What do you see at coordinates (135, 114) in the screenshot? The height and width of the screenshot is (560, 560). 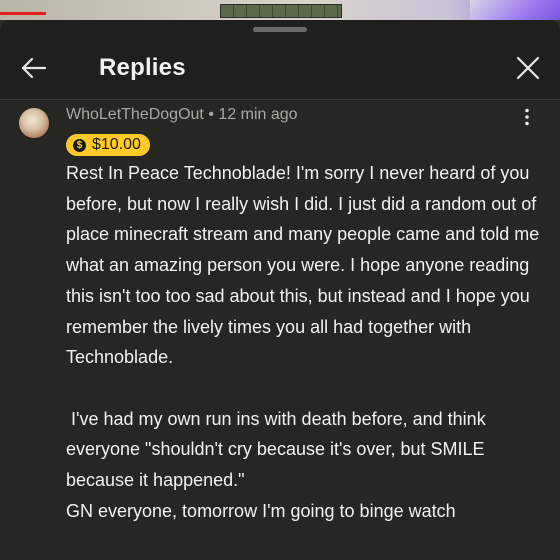 I see `author-name: WhoLetTheDogOut` at bounding box center [135, 114].